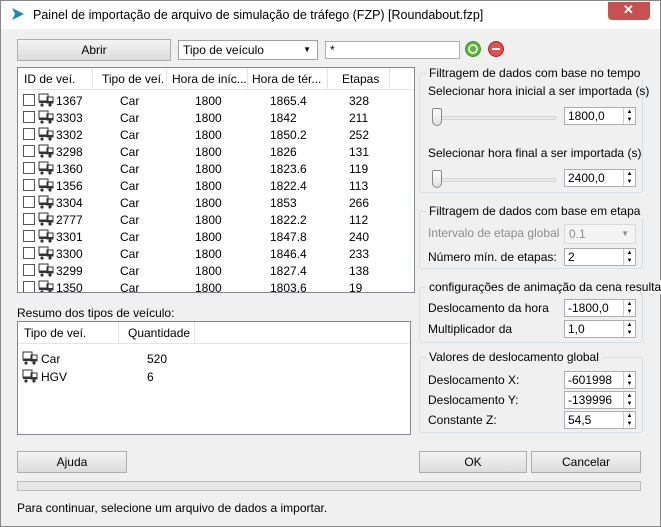 This screenshot has width=661, height=527. What do you see at coordinates (600, 308) in the screenshot?
I see `time-offset-spinner: -1800,0 ▲ ▼` at bounding box center [600, 308].